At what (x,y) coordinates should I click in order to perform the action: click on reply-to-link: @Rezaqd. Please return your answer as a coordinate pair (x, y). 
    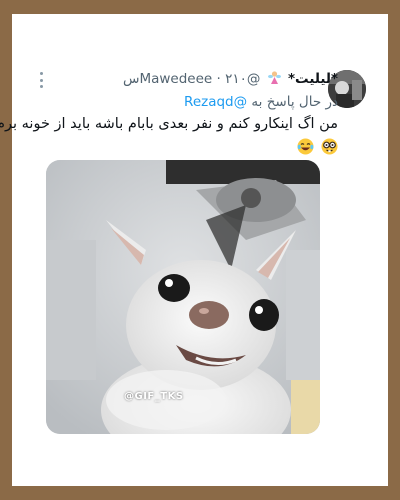
    Looking at the image, I should click on (215, 102).